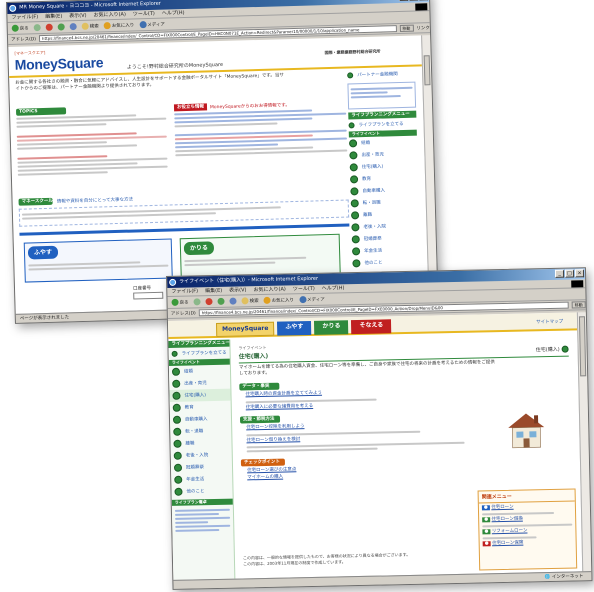 This screenshot has width=594, height=592. Describe the element at coordinates (331, 327) in the screenshot. I see `tab-kariru: かりる` at that location.